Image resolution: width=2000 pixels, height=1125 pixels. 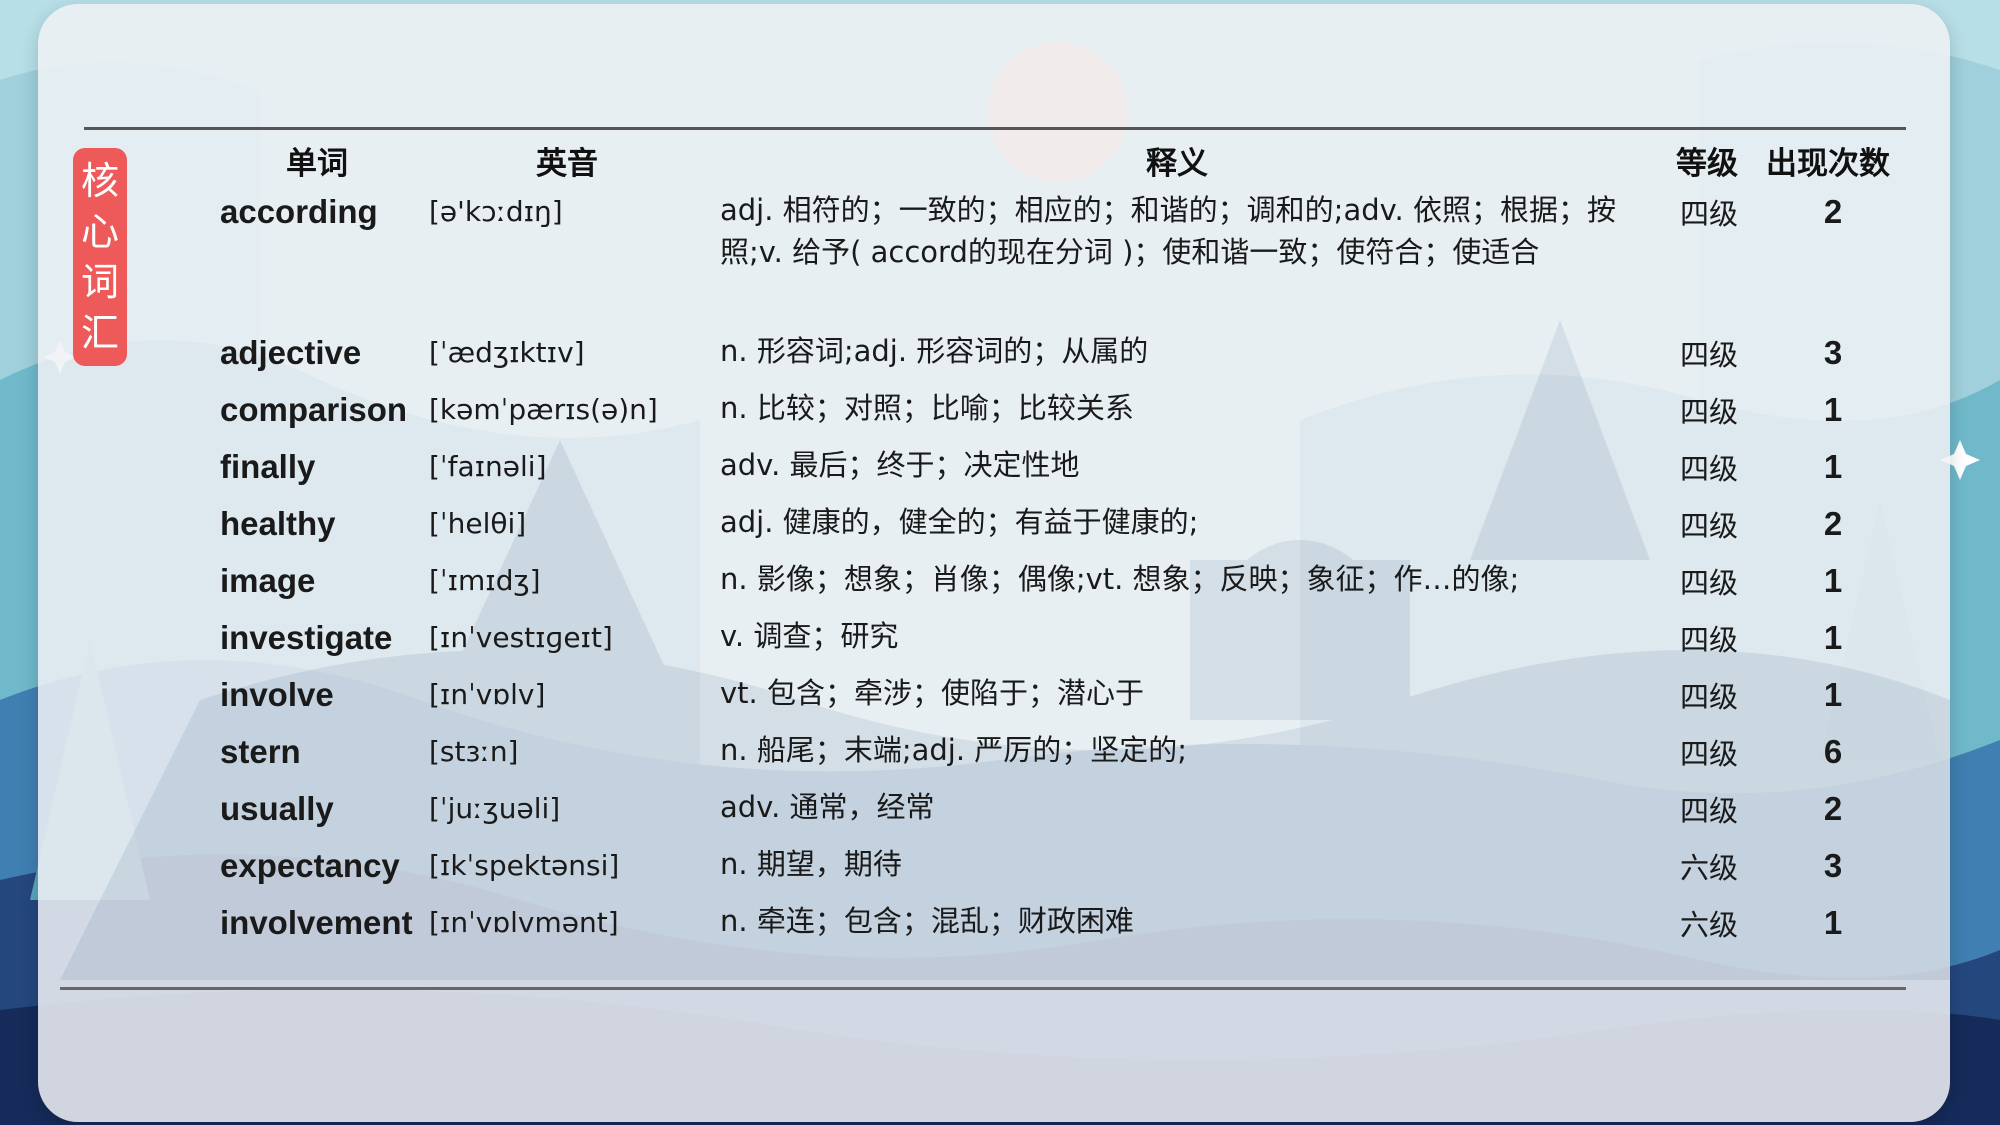 What do you see at coordinates (487, 694) in the screenshot?
I see `phonetic-cell: [ɪnˈvɒlv]` at bounding box center [487, 694].